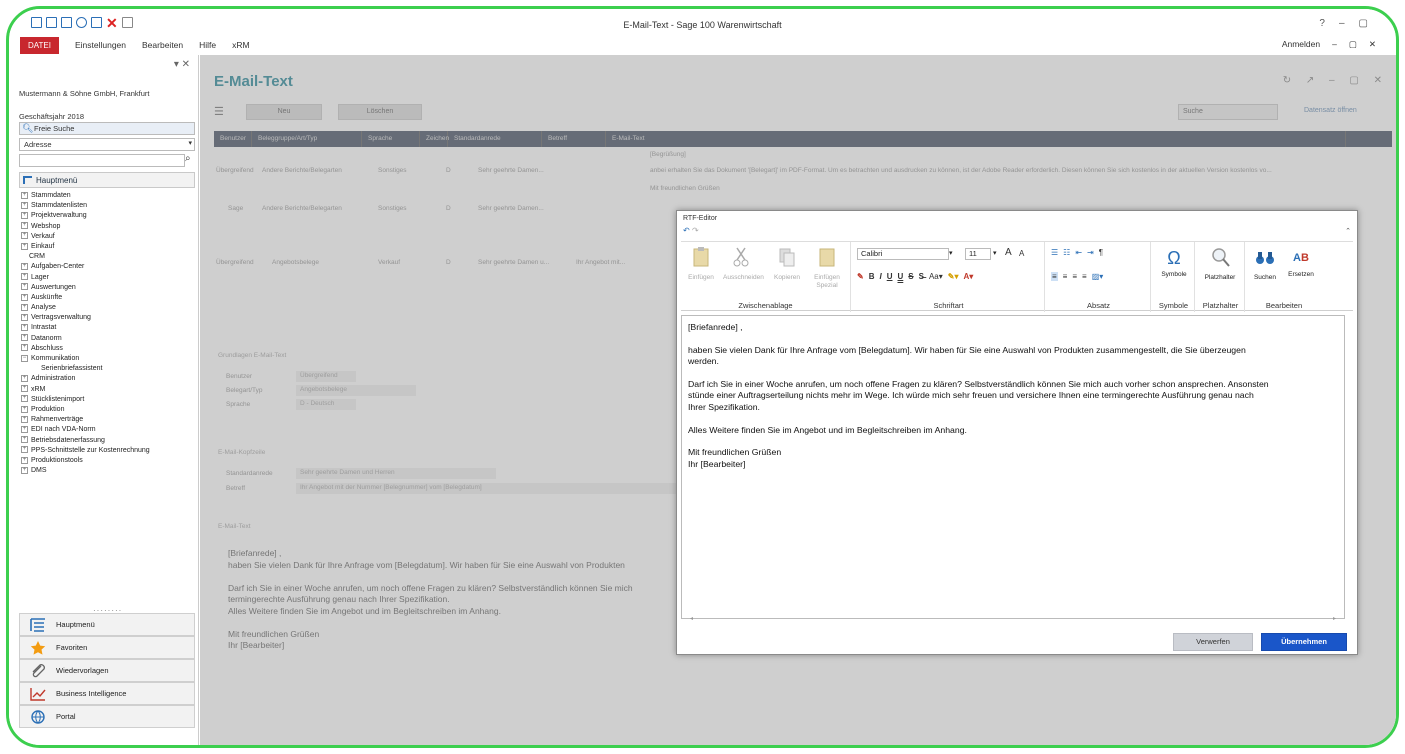  I want to click on tree-item: + Aufgaben-Center, so click(109, 267).